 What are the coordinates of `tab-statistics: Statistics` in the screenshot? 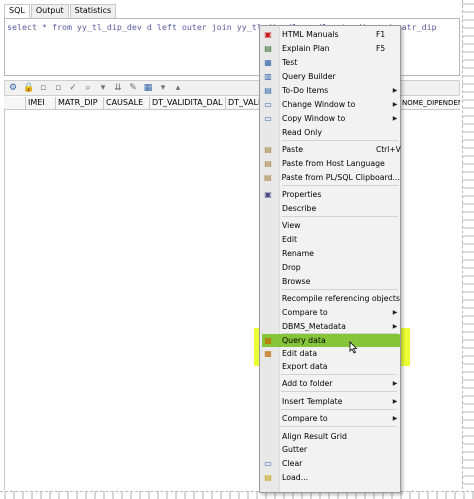 It's located at (93, 11).